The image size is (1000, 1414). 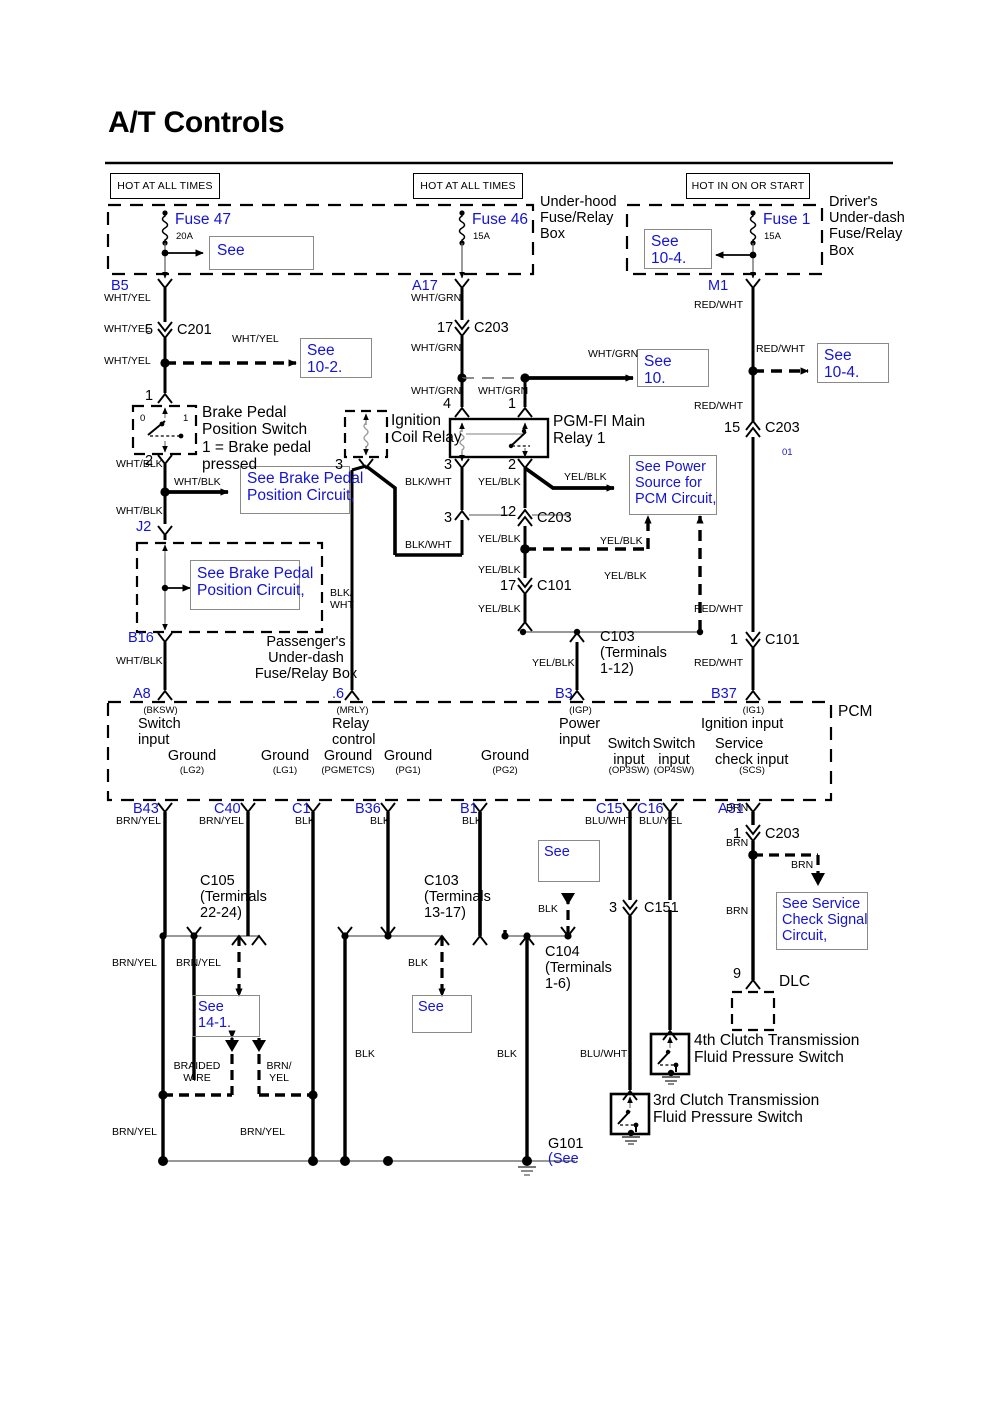 What do you see at coordinates (149, 461) in the screenshot?
I see `brake-switch-term-out: 2` at bounding box center [149, 461].